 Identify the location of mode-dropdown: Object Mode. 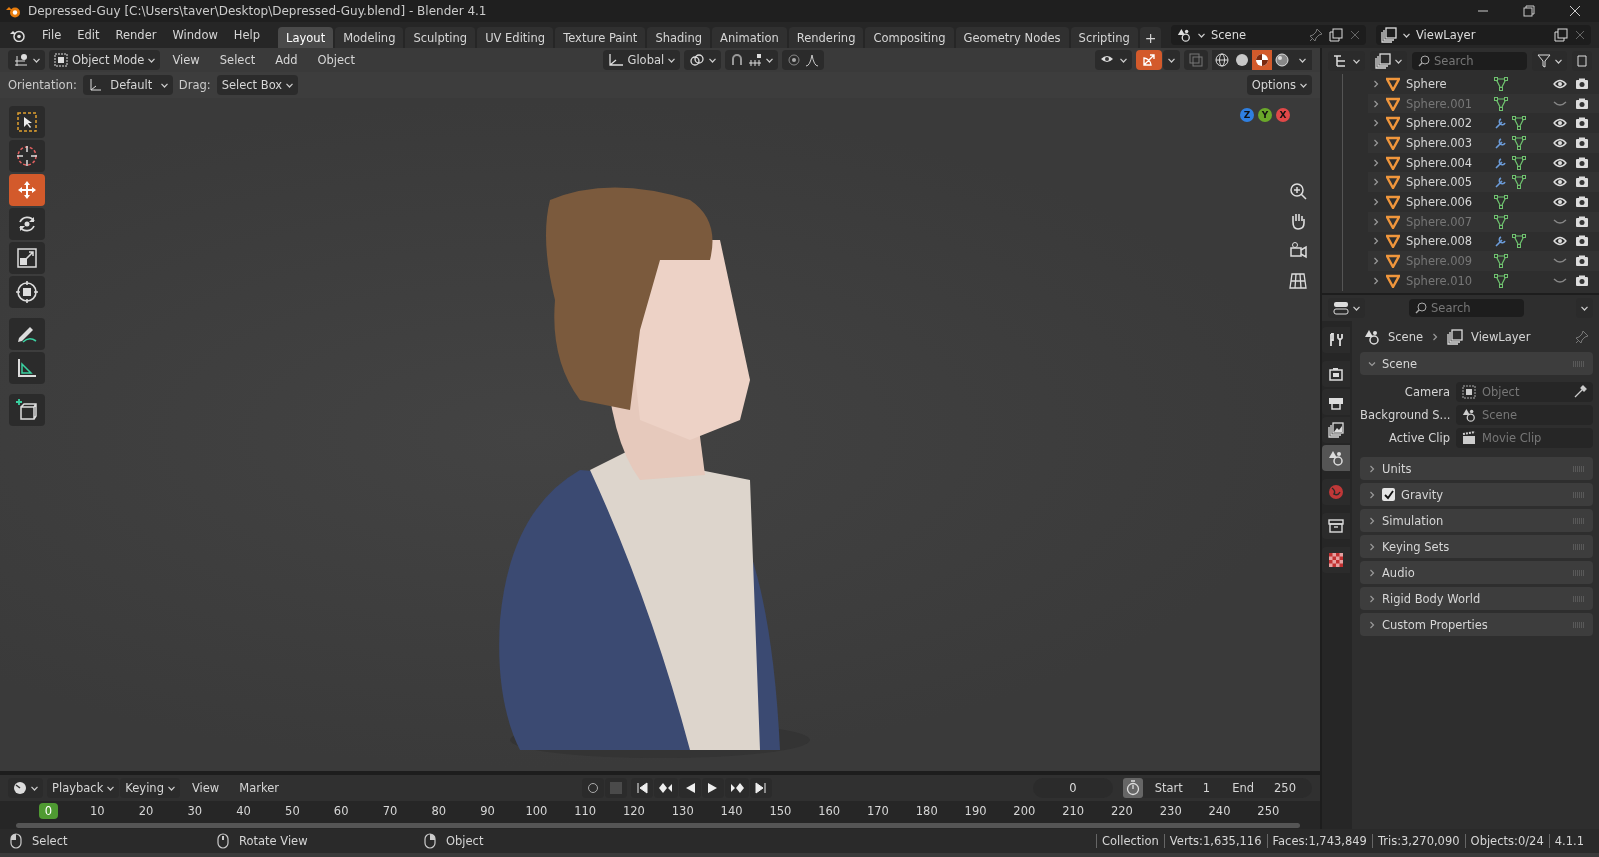
(105, 60).